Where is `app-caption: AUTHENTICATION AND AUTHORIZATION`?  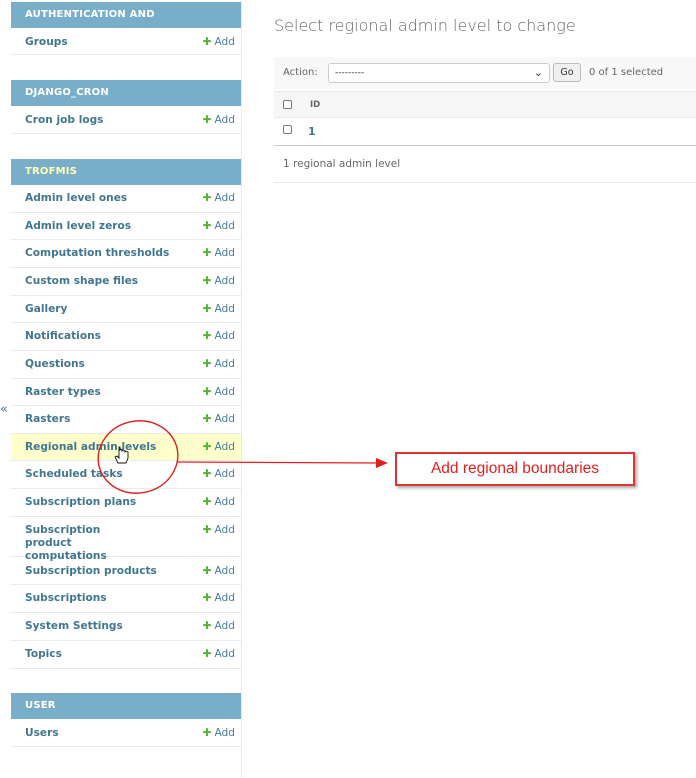 app-caption: AUTHENTICATION AND AUTHORIZATION is located at coordinates (126, 24).